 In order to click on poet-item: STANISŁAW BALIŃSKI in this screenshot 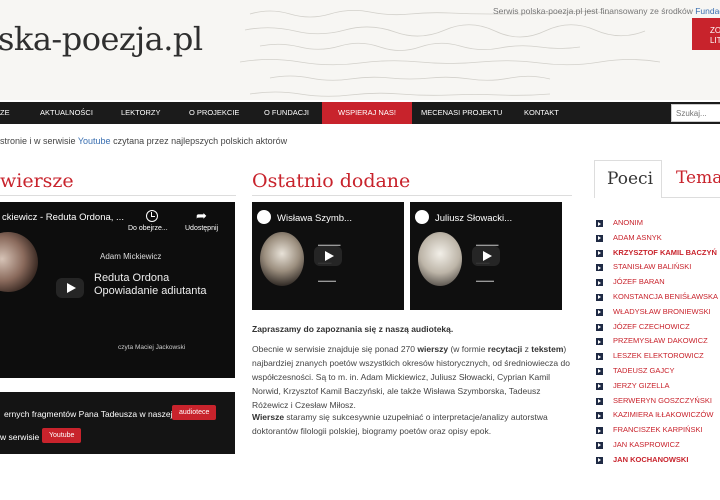, I will do `click(657, 267)`.